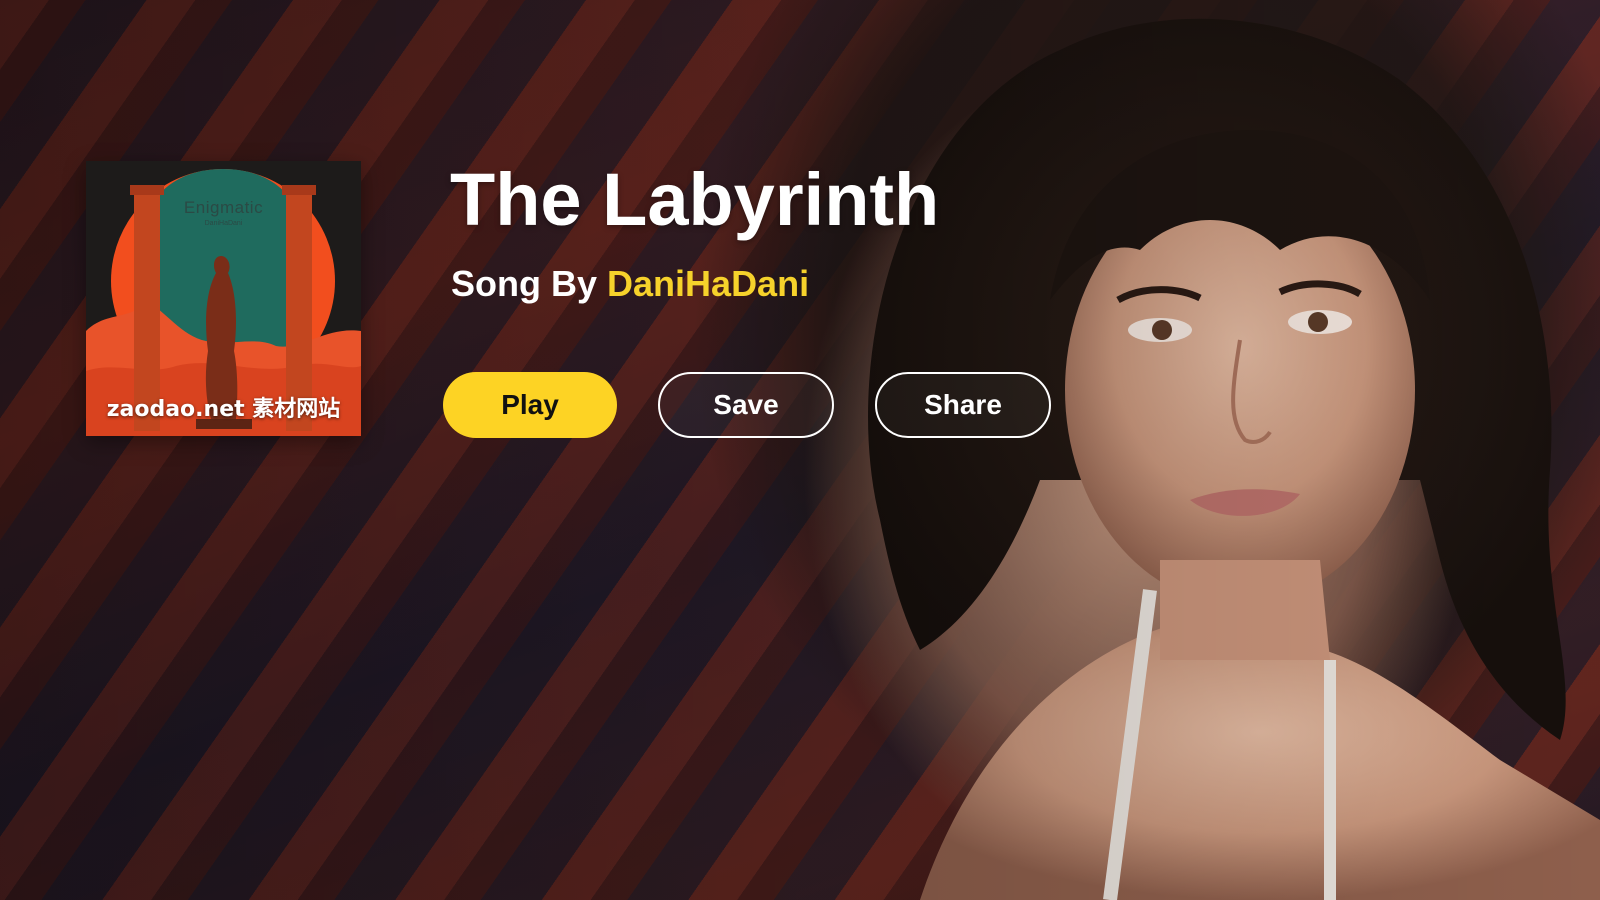 The width and height of the screenshot is (1600, 900). I want to click on cover-artist-name: DaniHaDani, so click(223, 223).